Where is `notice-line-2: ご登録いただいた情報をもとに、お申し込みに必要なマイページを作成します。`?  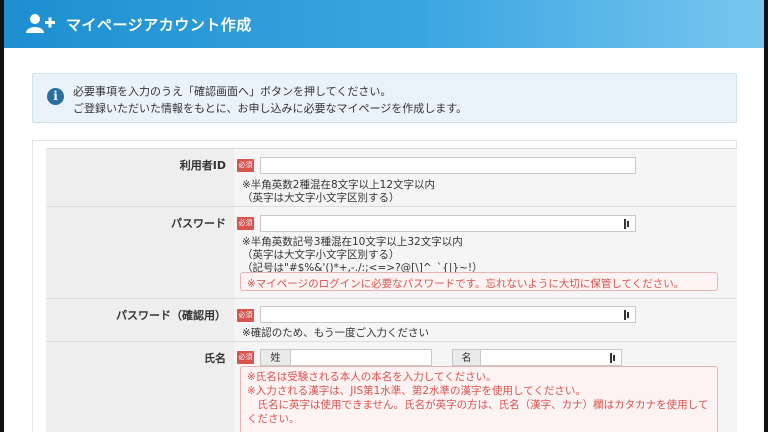
notice-line-2: ご登録いただいた情報をもとに、お申し込みに必要なマイページを作成します。 is located at coordinates (270, 108).